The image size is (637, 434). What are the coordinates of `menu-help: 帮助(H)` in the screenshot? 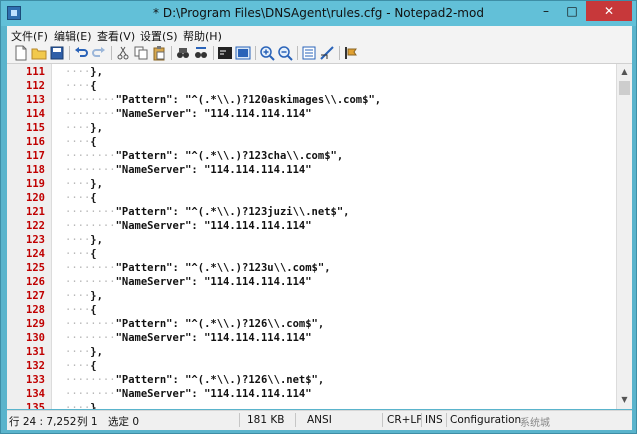 It's located at (202, 36).